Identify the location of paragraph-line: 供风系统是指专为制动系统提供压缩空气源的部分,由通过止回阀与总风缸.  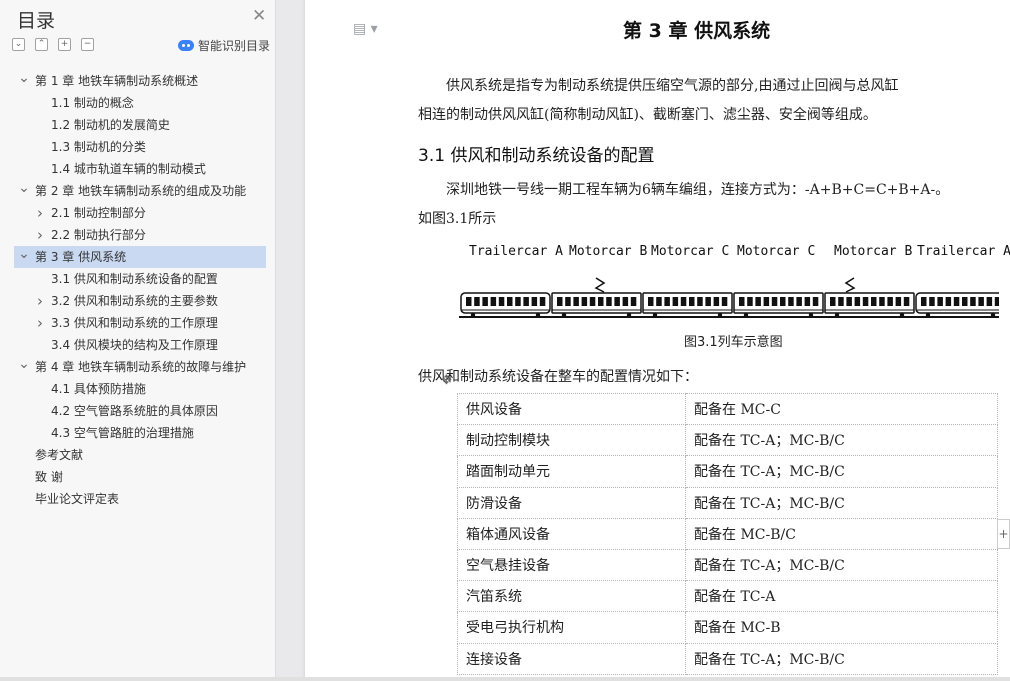
(672, 86).